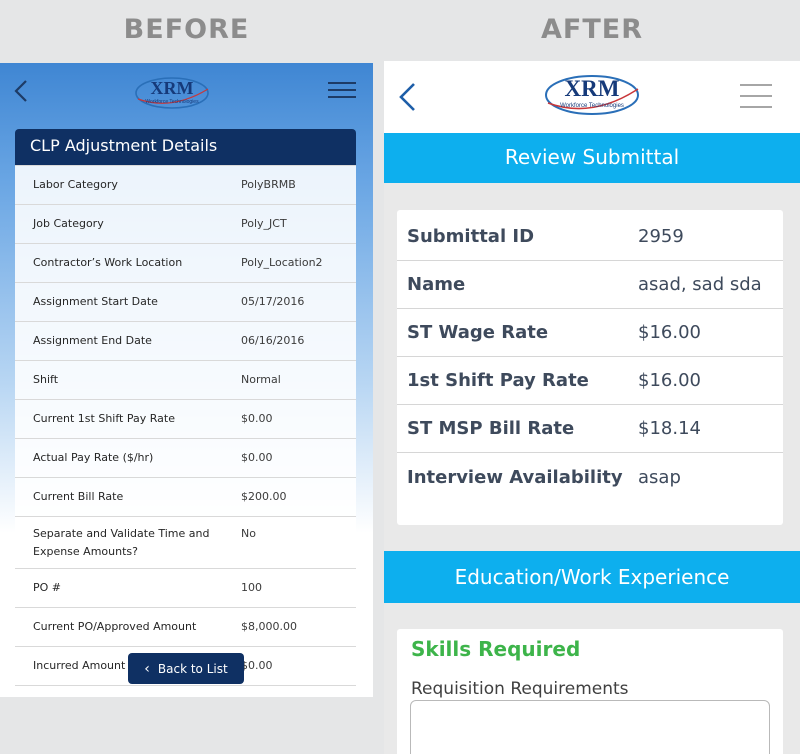 Image resolution: width=800 pixels, height=754 pixels. I want to click on detail-row: Current PO/Approved Amount $8,000.00, so click(185, 626).